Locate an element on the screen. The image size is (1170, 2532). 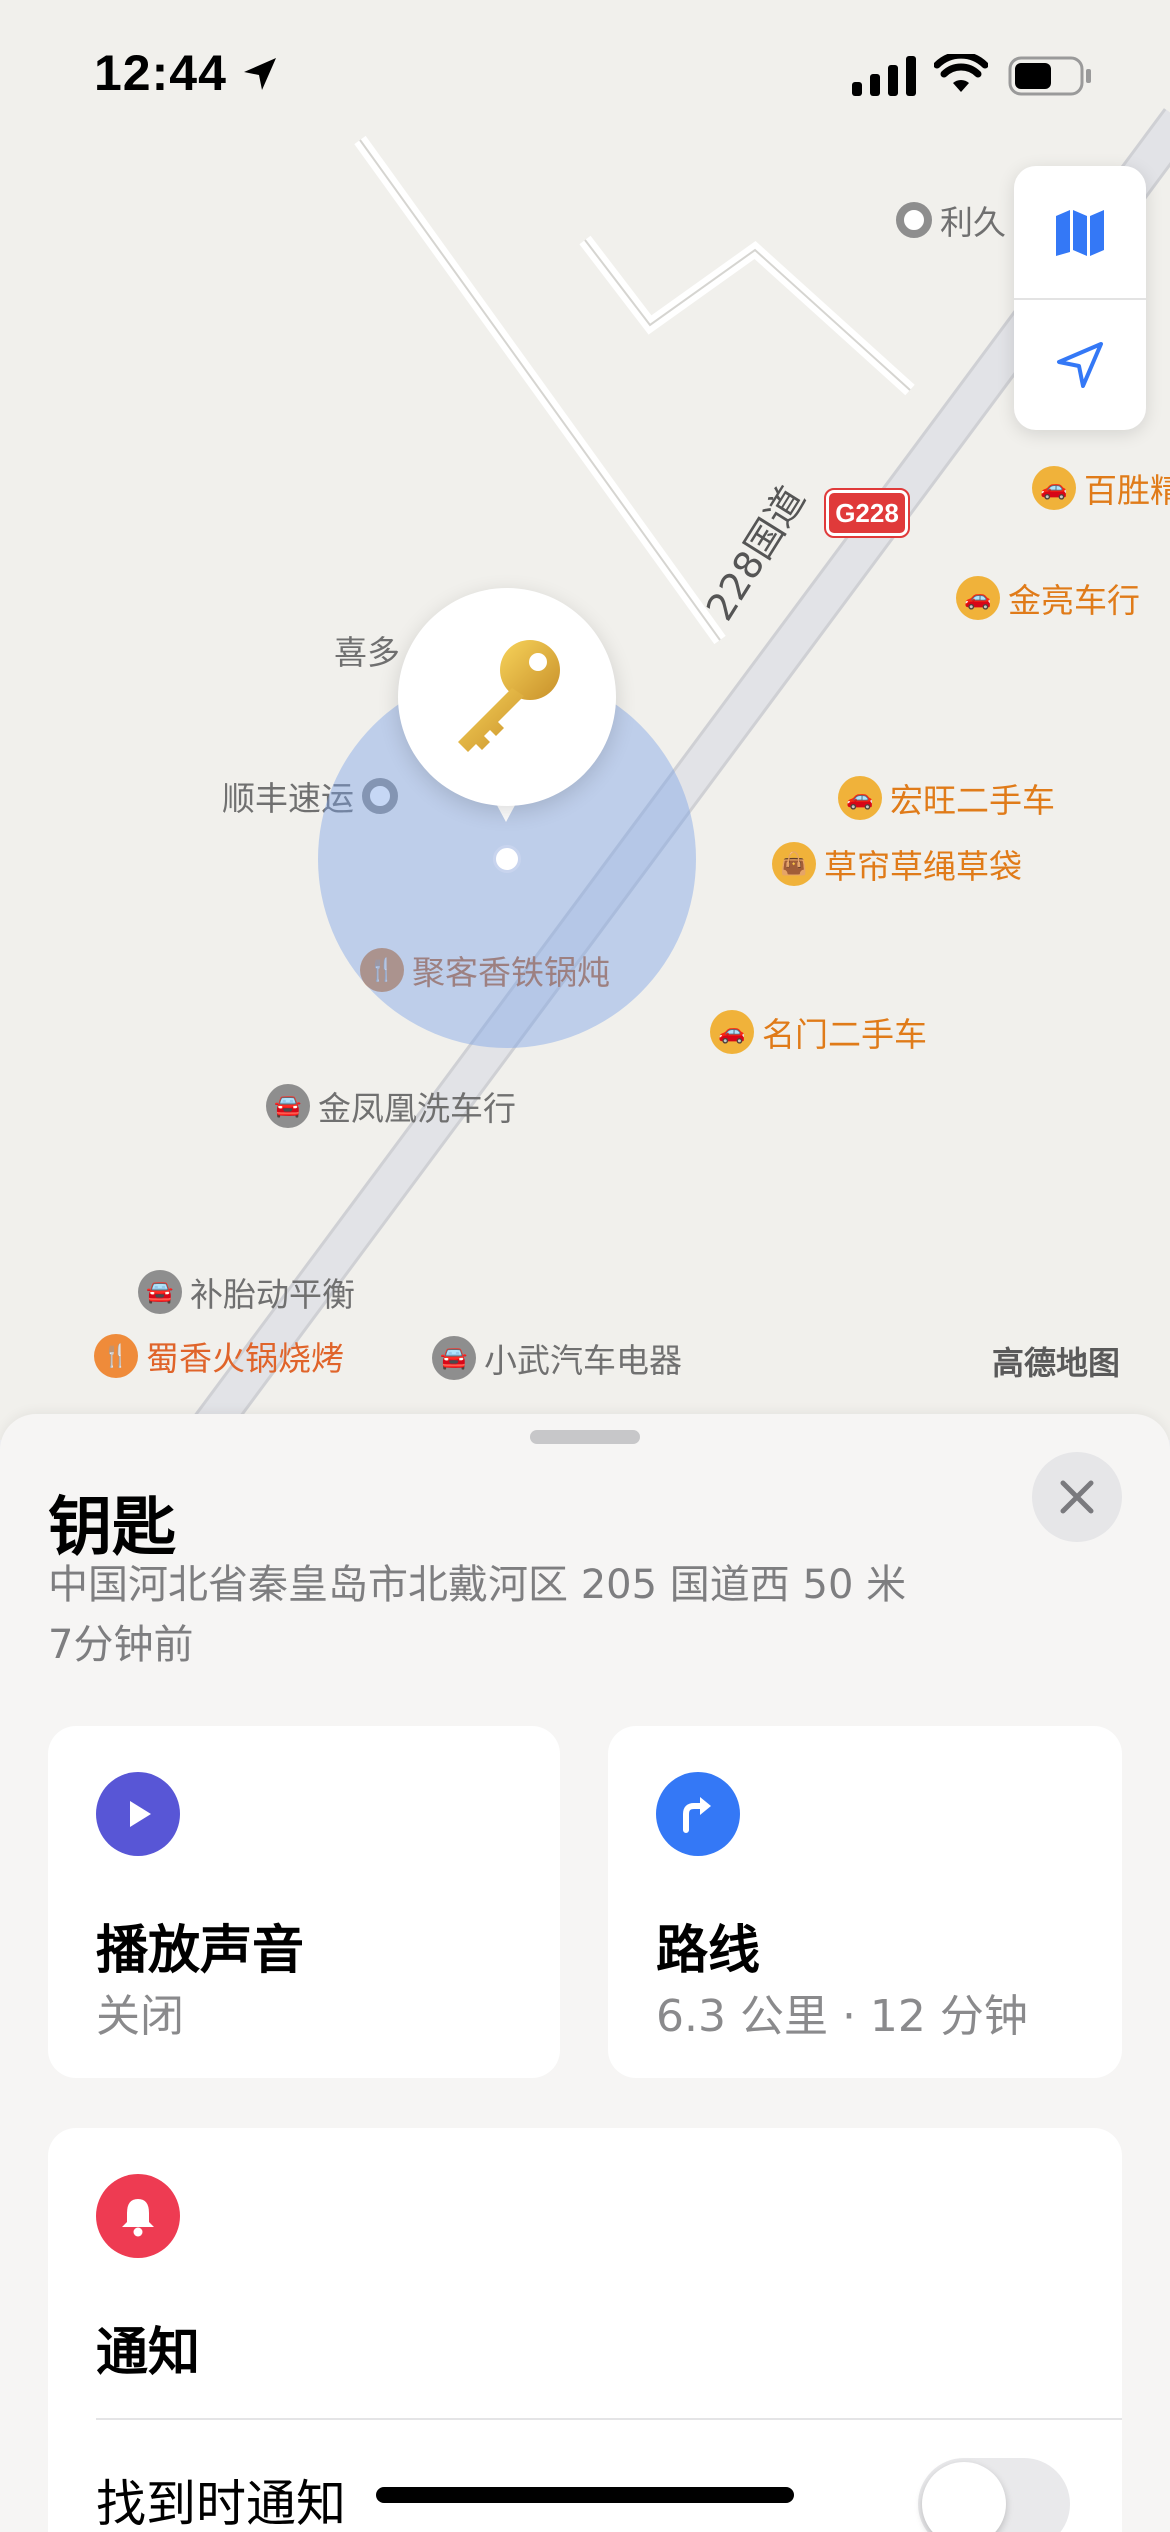
directions-icon-circle is located at coordinates (698, 1814).